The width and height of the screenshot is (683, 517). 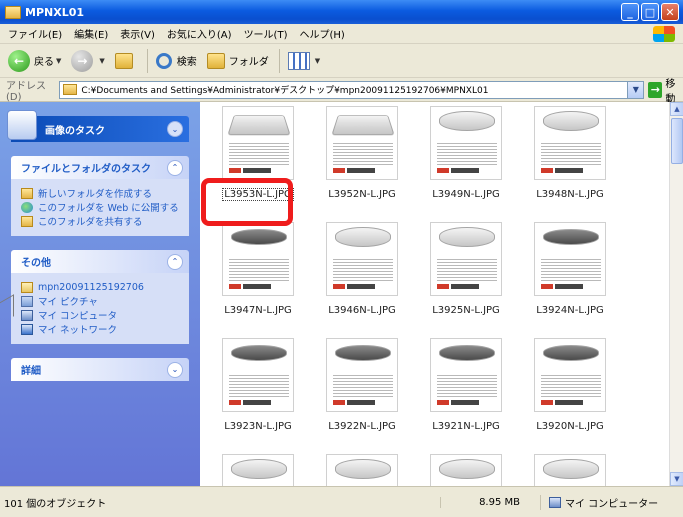 What do you see at coordinates (100, 167) in the screenshot?
I see `file-folder-tasks-header: ファイルとフォルダのタスク ⌃` at bounding box center [100, 167].